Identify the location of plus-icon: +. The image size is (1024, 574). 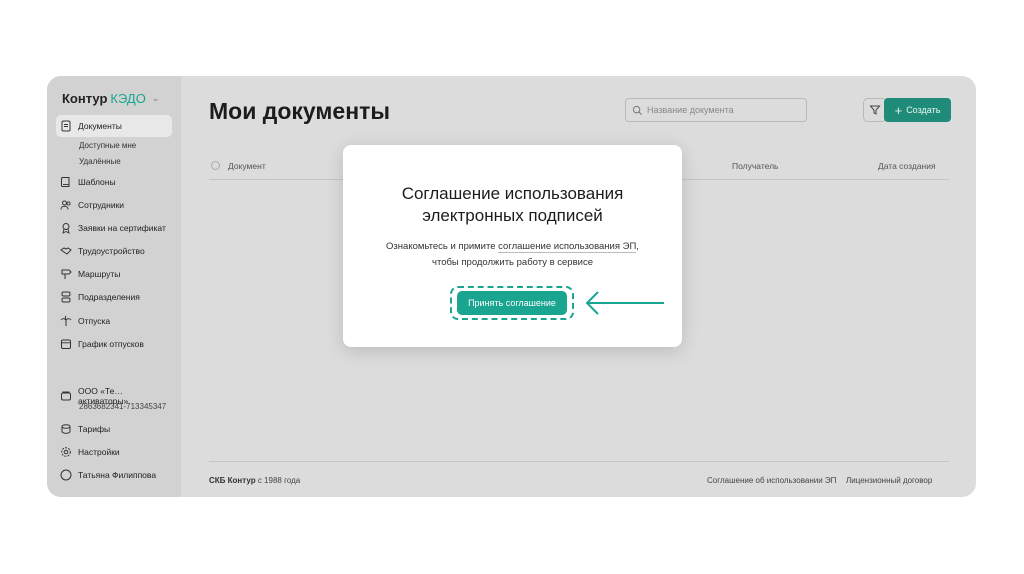
(898, 110).